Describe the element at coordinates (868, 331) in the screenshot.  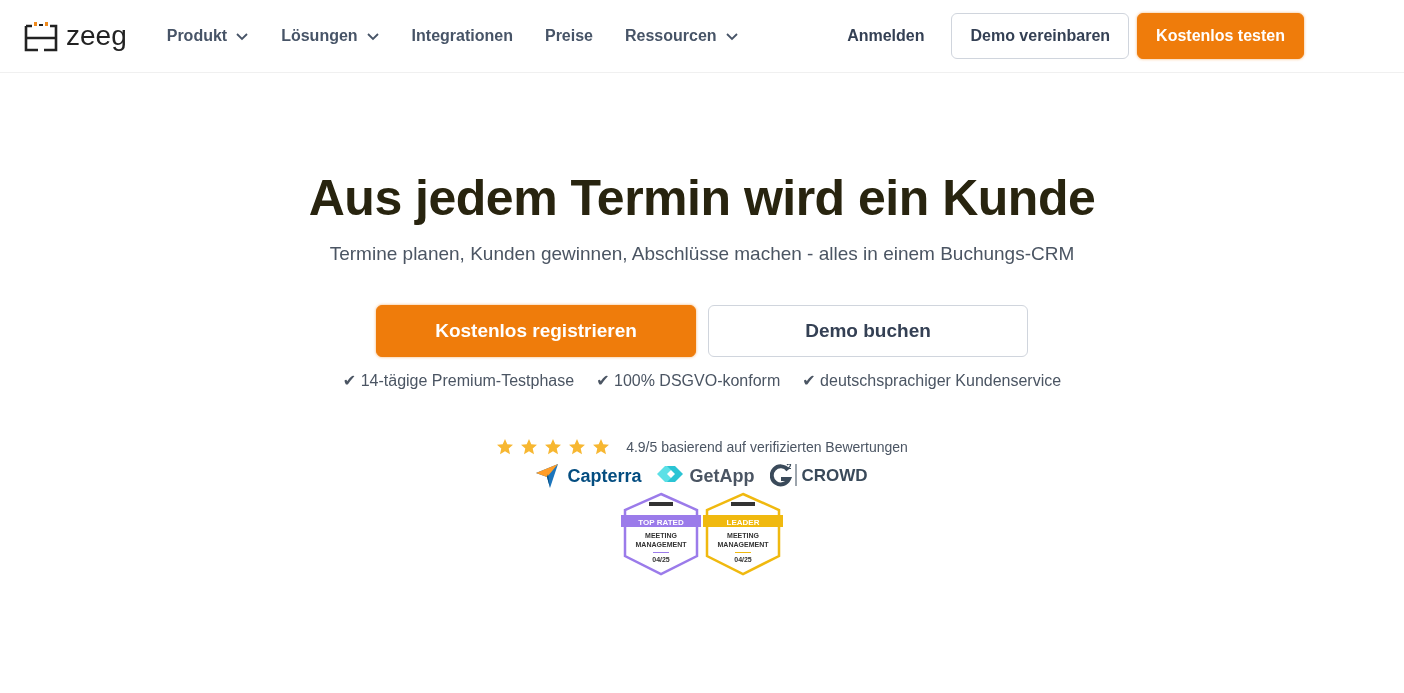
I see `cta-button: Demo buchen` at that location.